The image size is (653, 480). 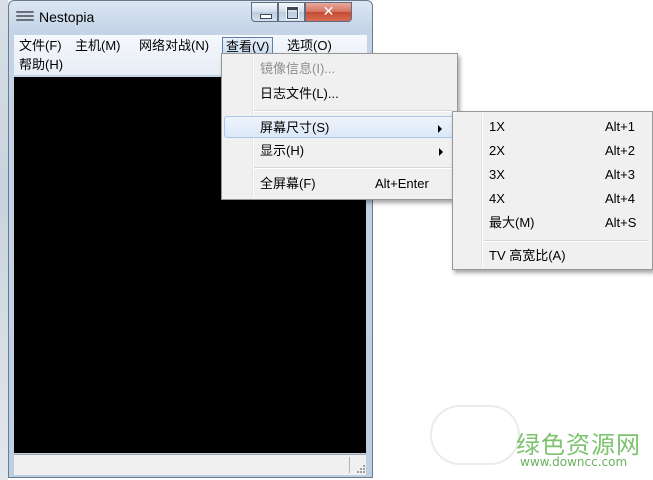 What do you see at coordinates (497, 174) in the screenshot?
I see `menu-item-label: 3X` at bounding box center [497, 174].